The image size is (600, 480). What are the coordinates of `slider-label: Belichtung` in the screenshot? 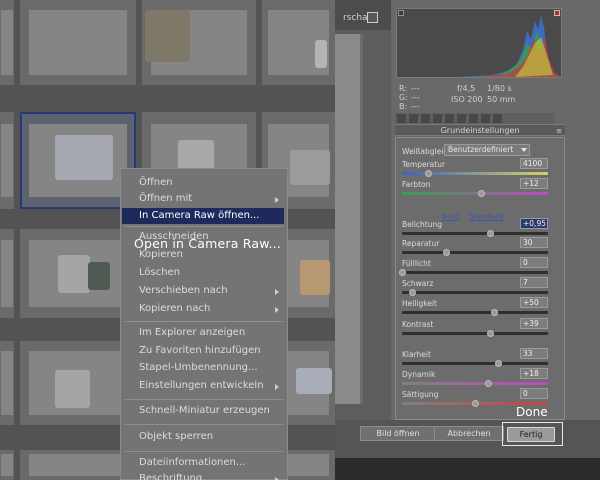 It's located at (422, 224).